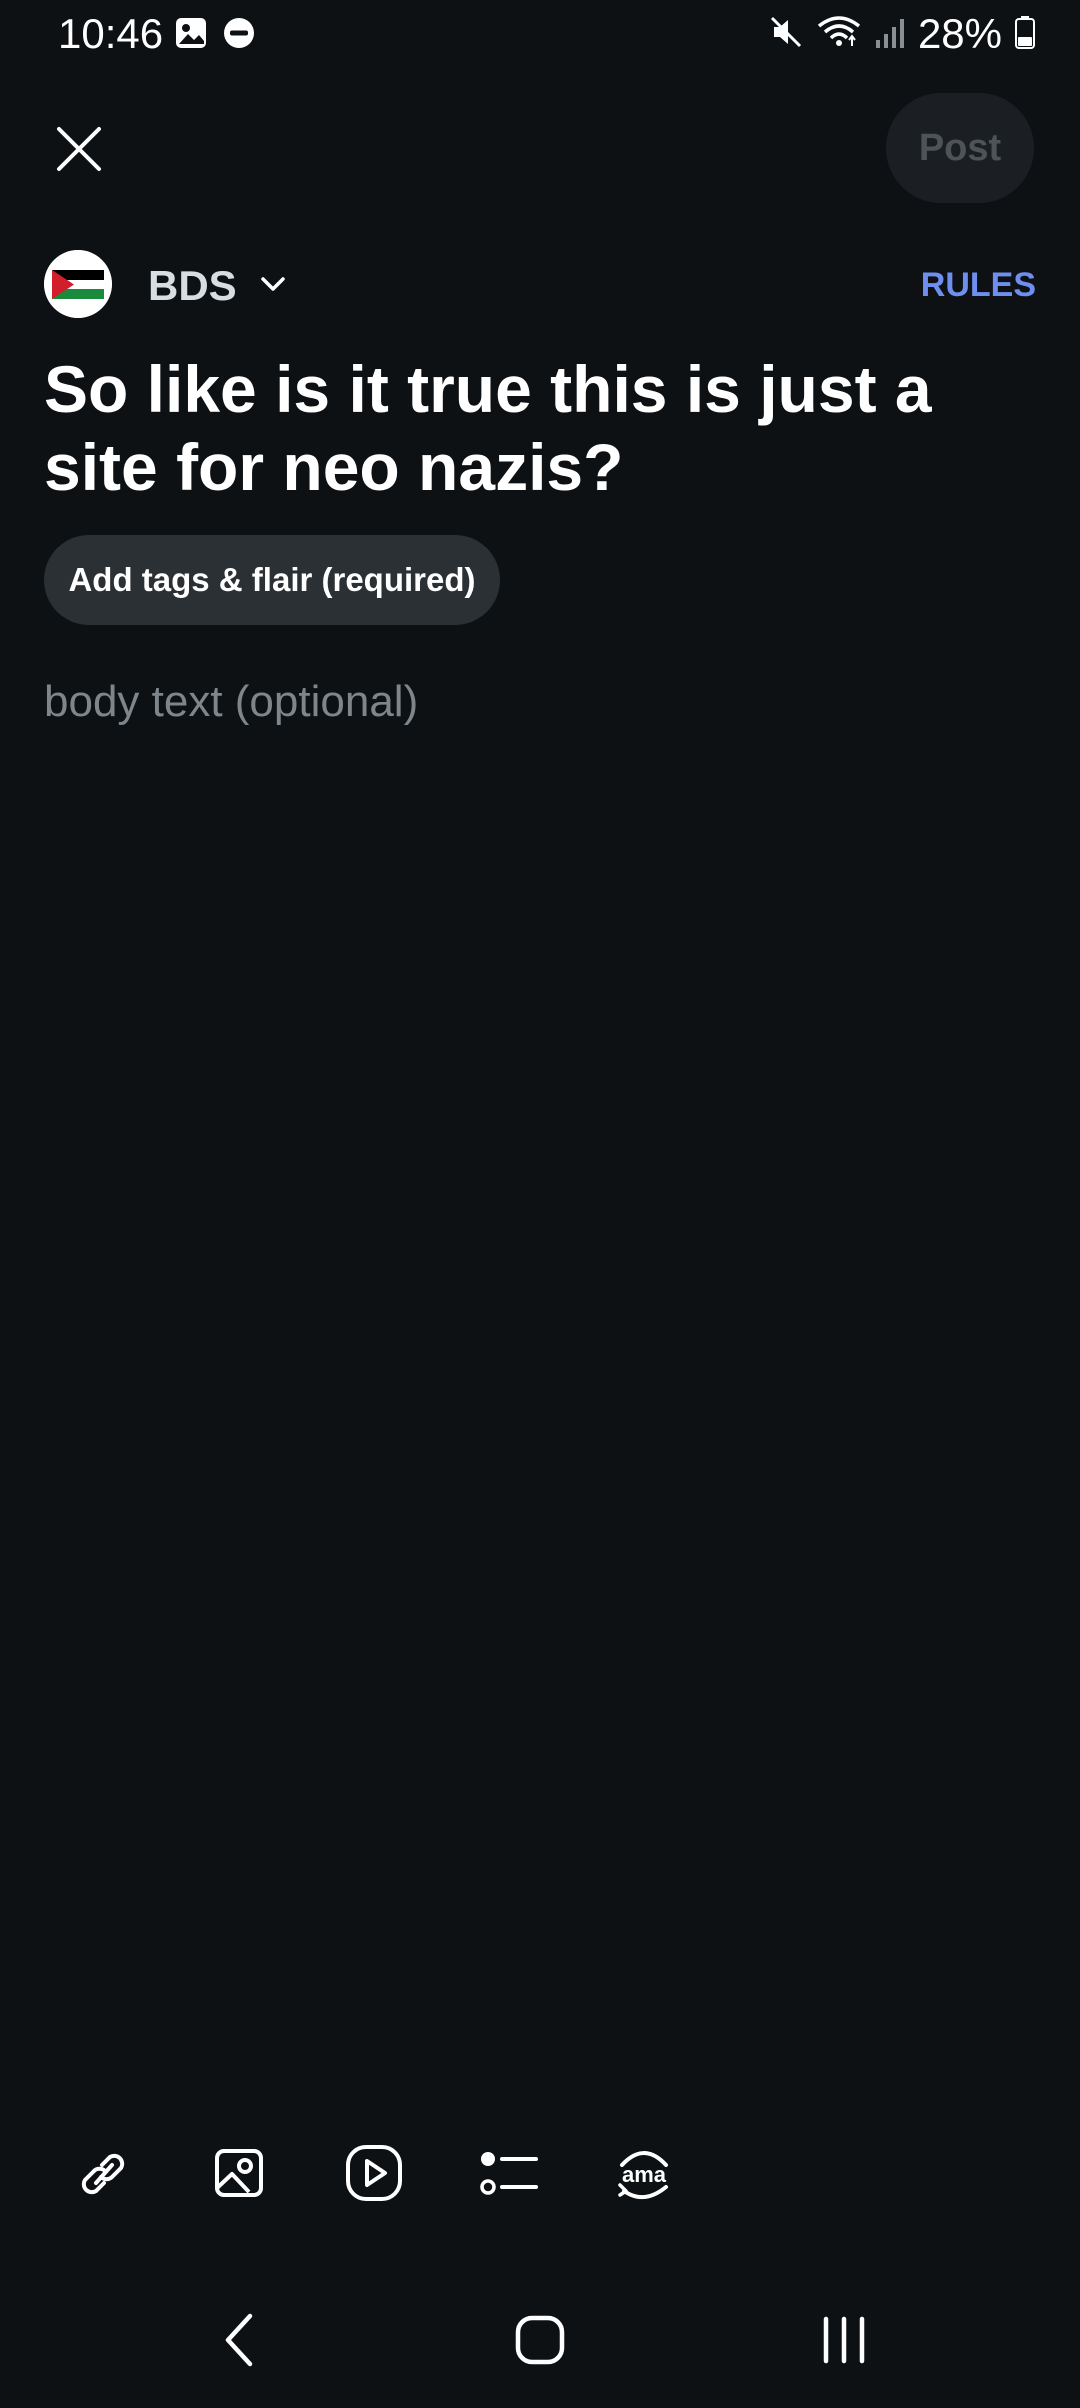 The width and height of the screenshot is (1080, 2408). I want to click on back-icon, so click(239, 2340).